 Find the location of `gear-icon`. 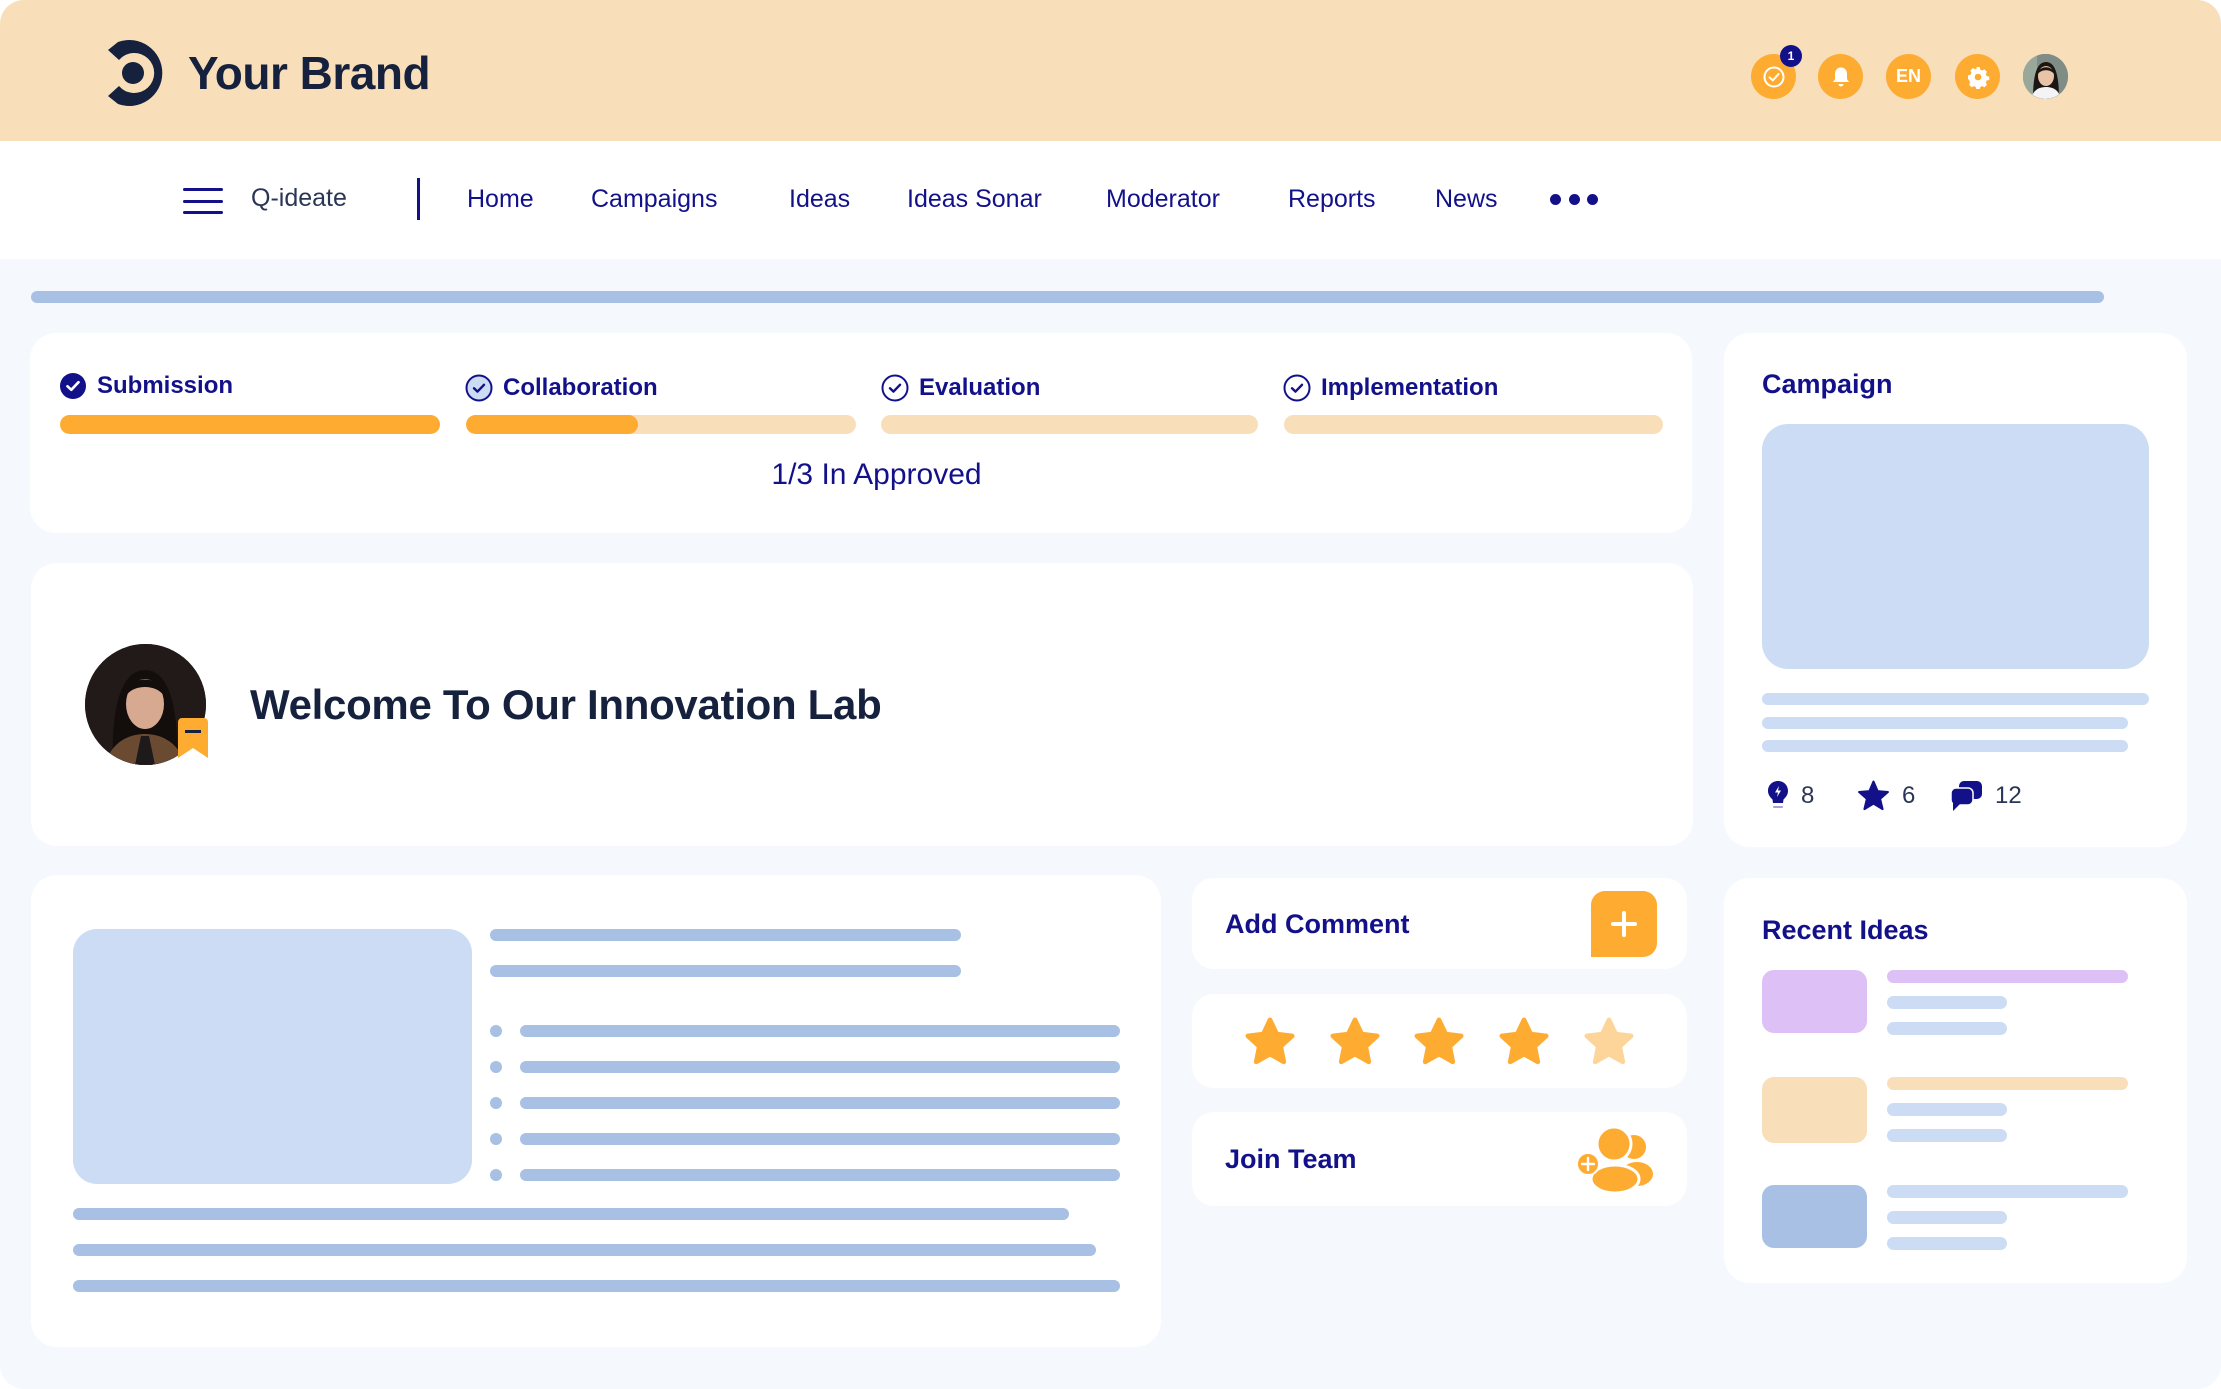

gear-icon is located at coordinates (1978, 77).